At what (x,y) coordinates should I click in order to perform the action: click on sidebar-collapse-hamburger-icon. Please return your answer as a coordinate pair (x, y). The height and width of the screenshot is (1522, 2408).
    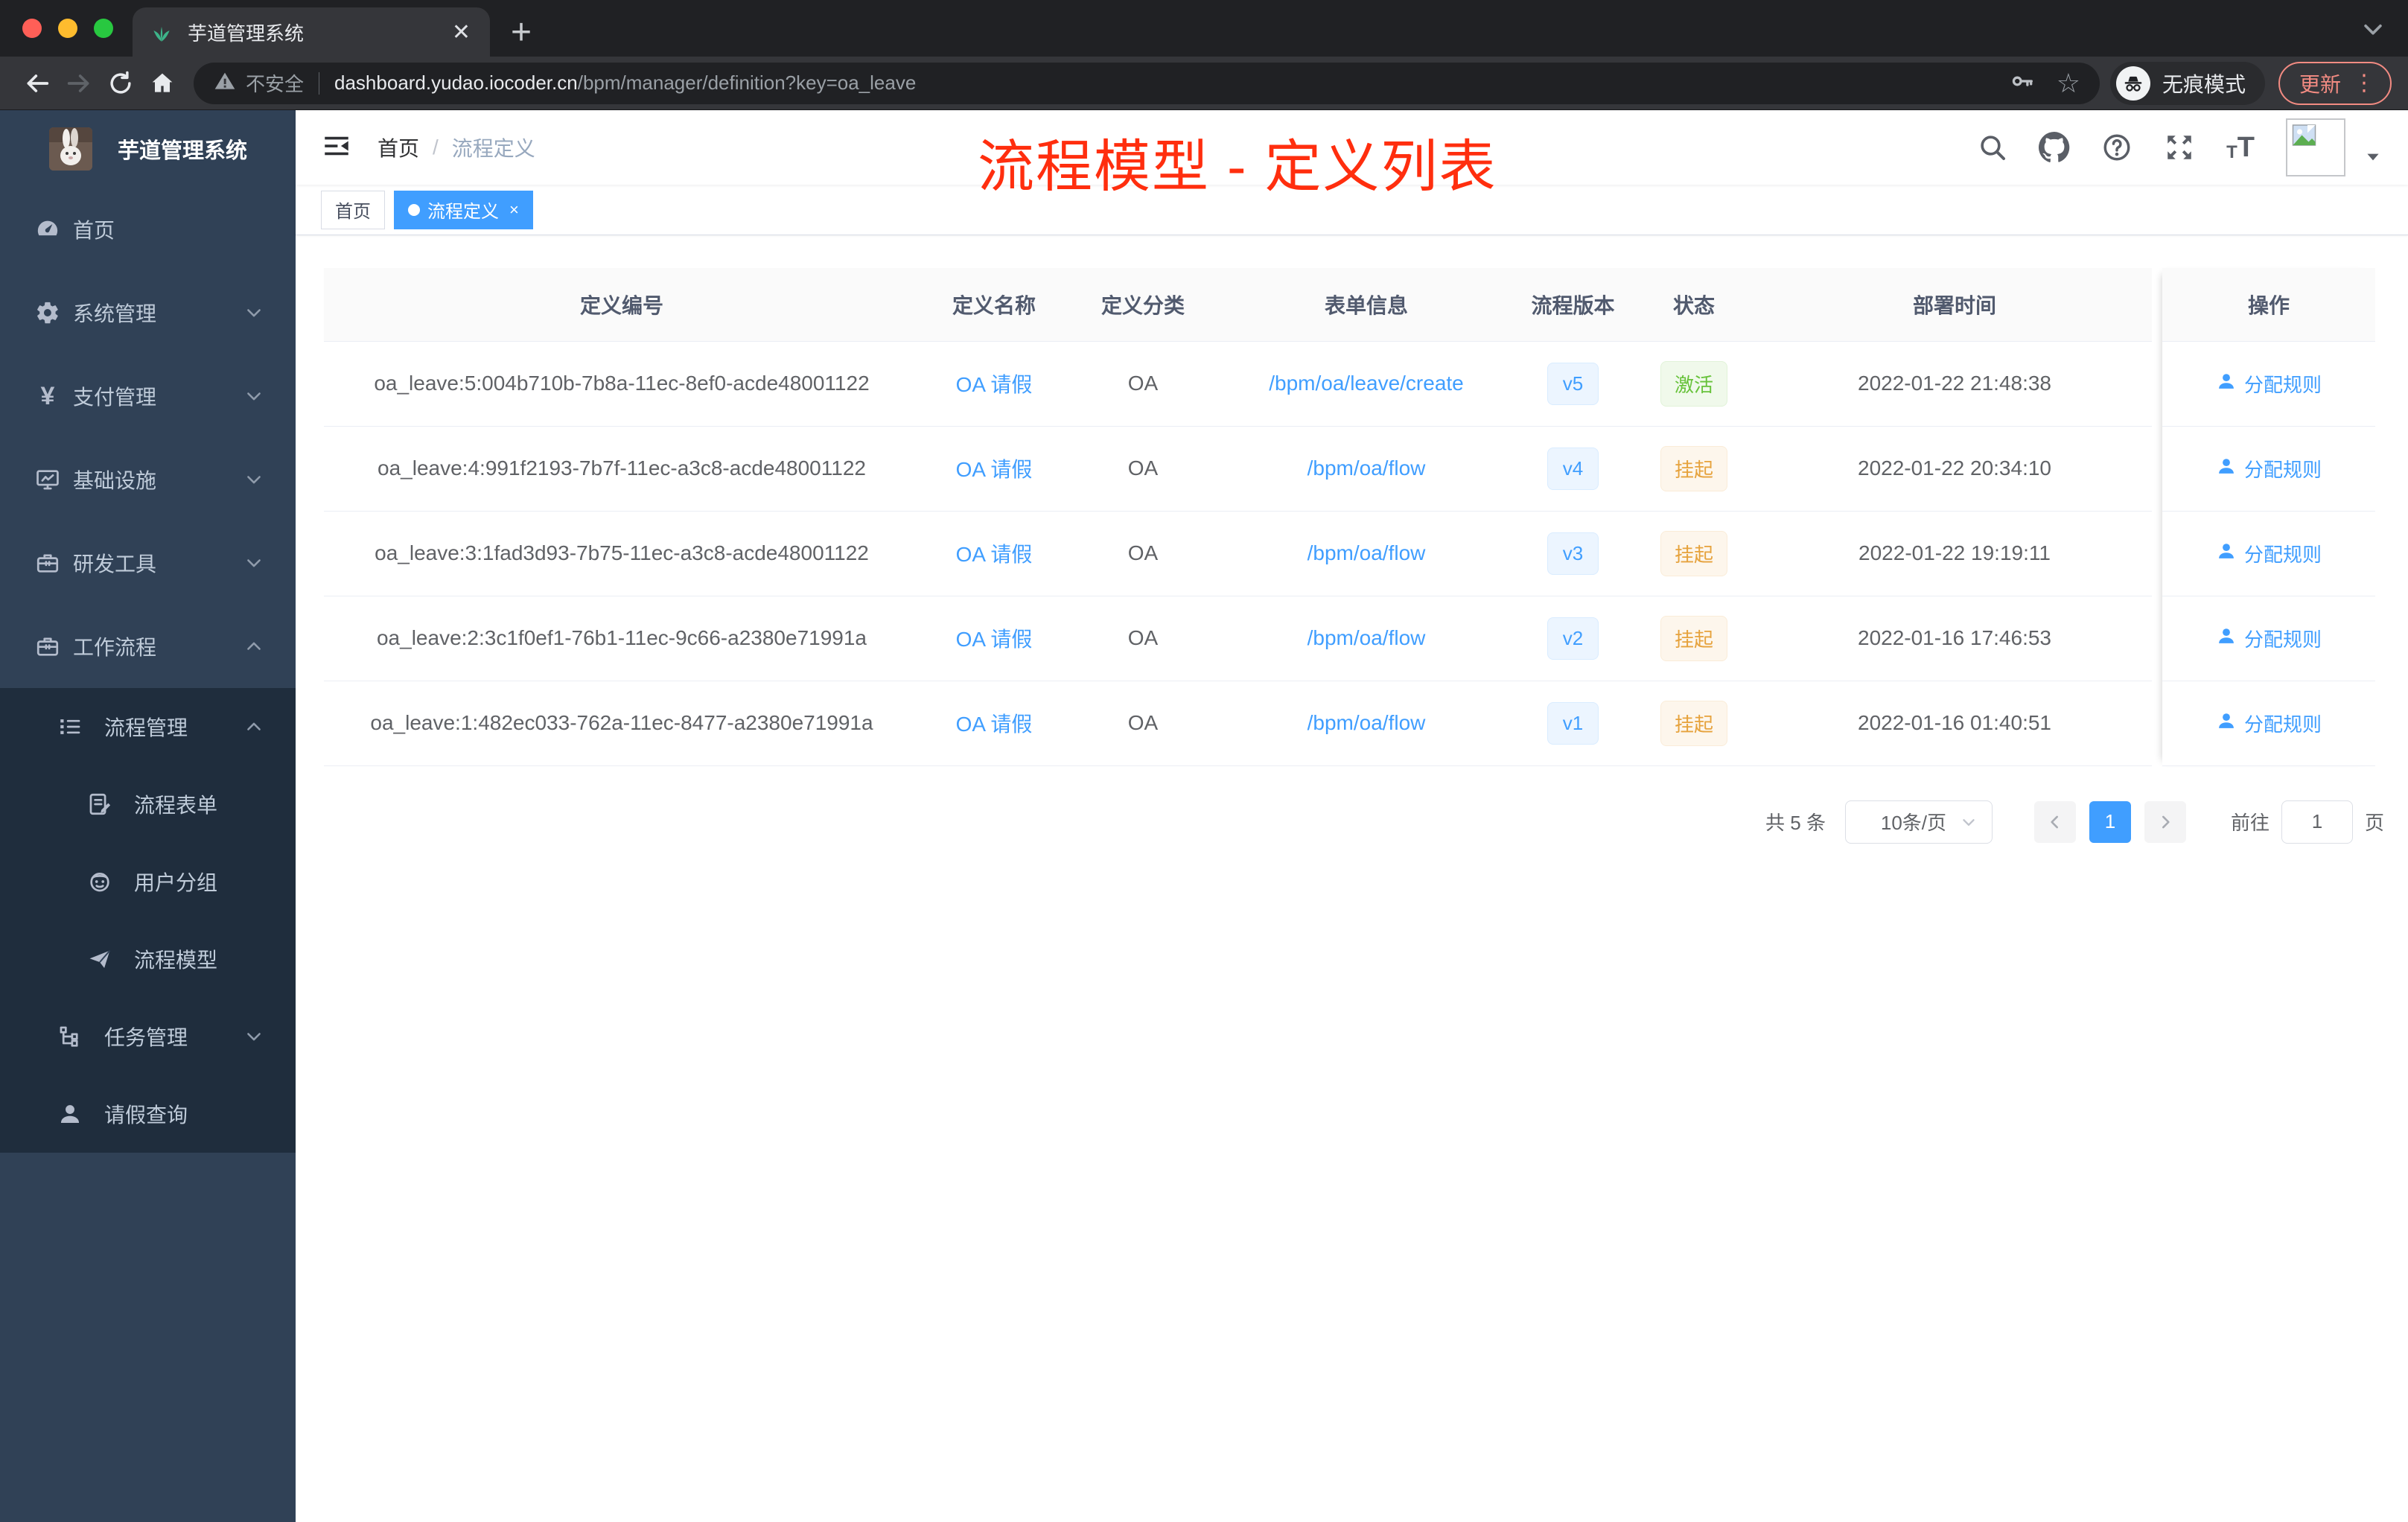
    Looking at the image, I should click on (336, 147).